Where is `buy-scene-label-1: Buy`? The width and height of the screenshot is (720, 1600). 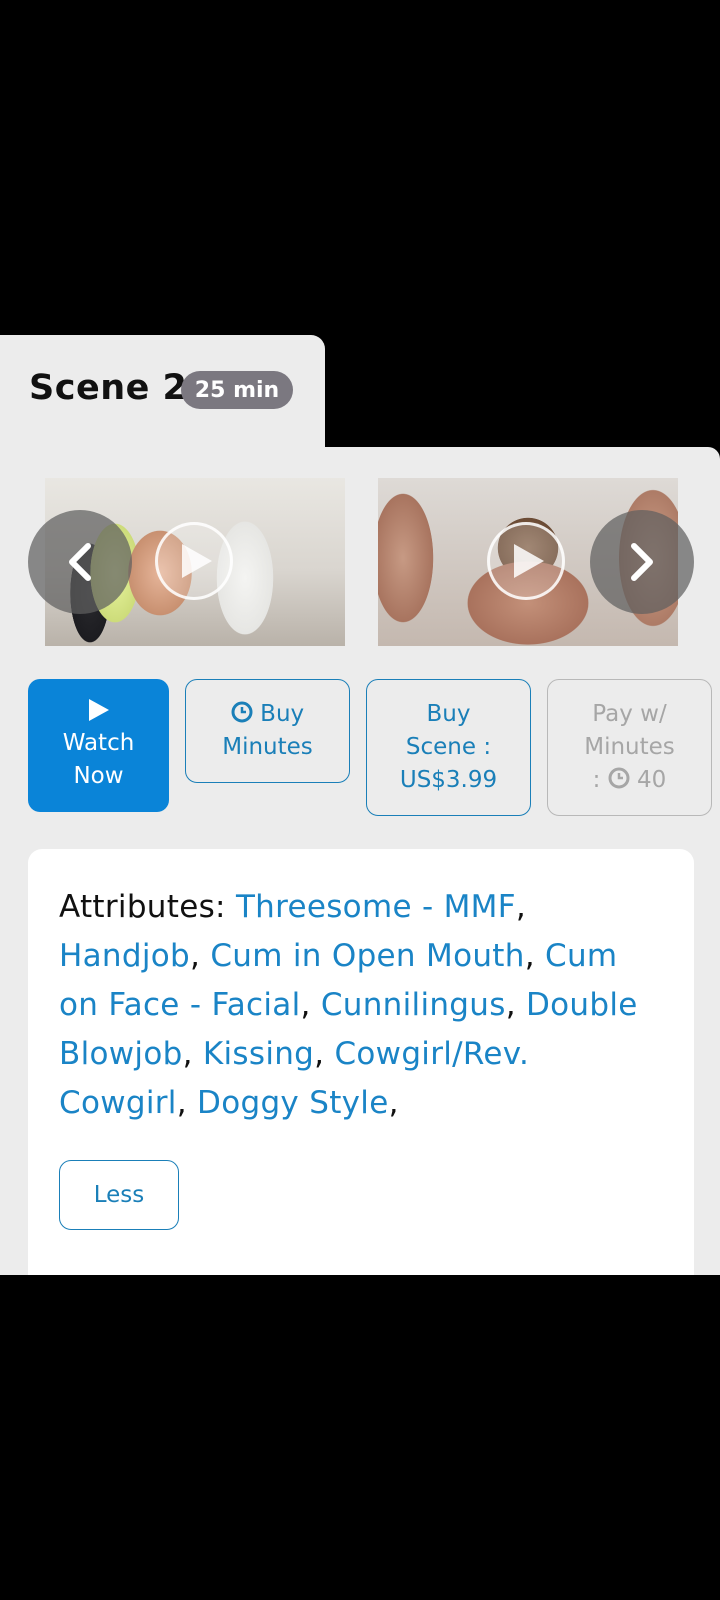 buy-scene-label-1: Buy is located at coordinates (448, 714).